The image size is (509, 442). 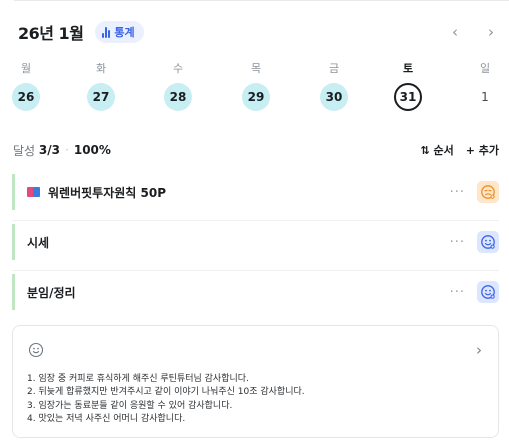 I want to click on weekday-label: 월, so click(x=26, y=68).